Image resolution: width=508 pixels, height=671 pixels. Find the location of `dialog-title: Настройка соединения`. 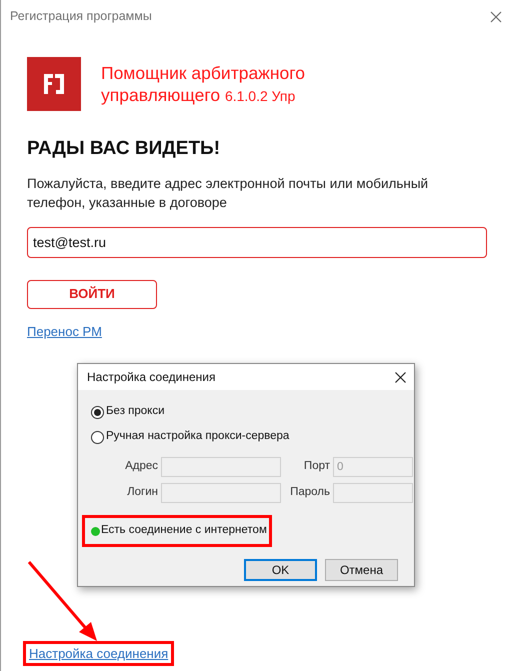

dialog-title: Настройка соединения is located at coordinates (151, 377).